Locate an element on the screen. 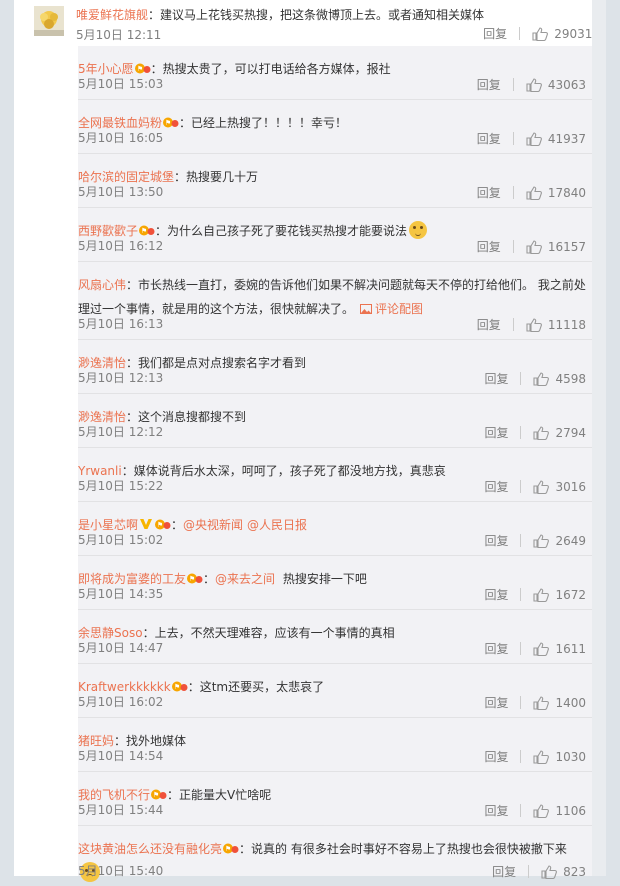  reply-time: 5月10日 13:50 is located at coordinates (121, 192).